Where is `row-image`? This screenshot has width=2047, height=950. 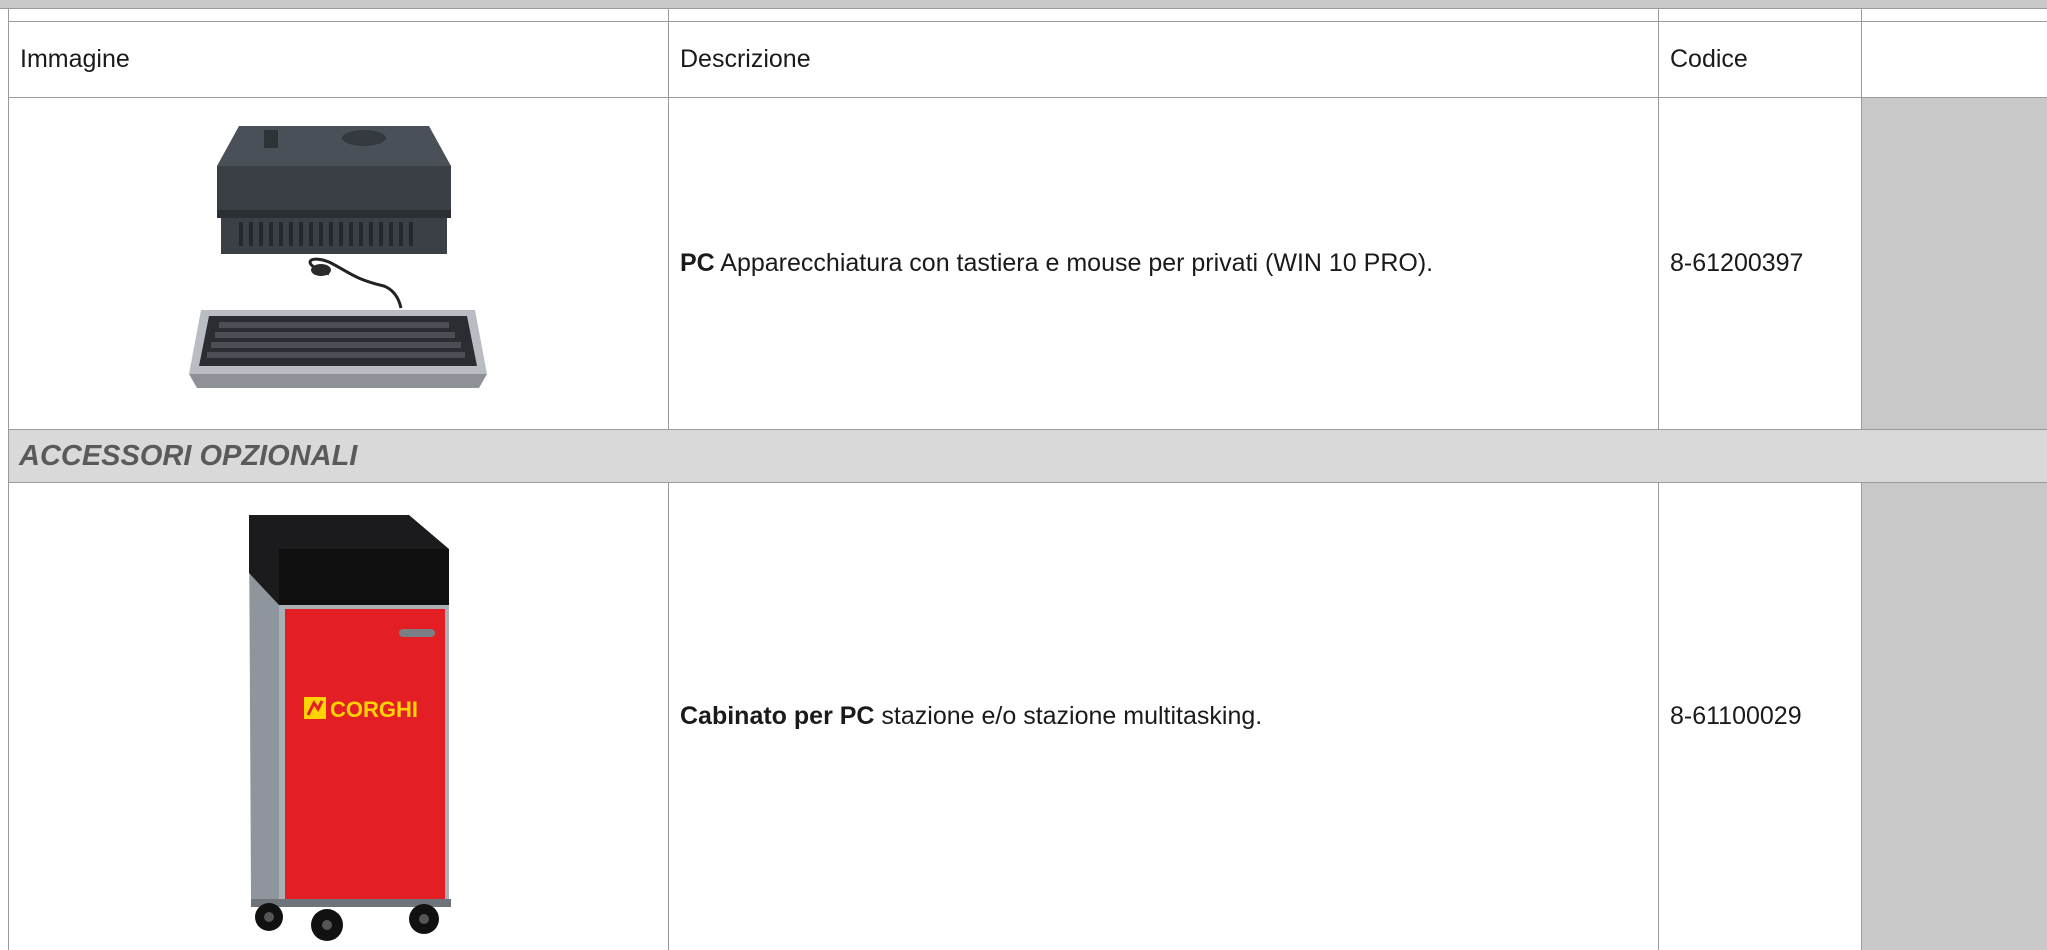
row-image is located at coordinates (338, 263).